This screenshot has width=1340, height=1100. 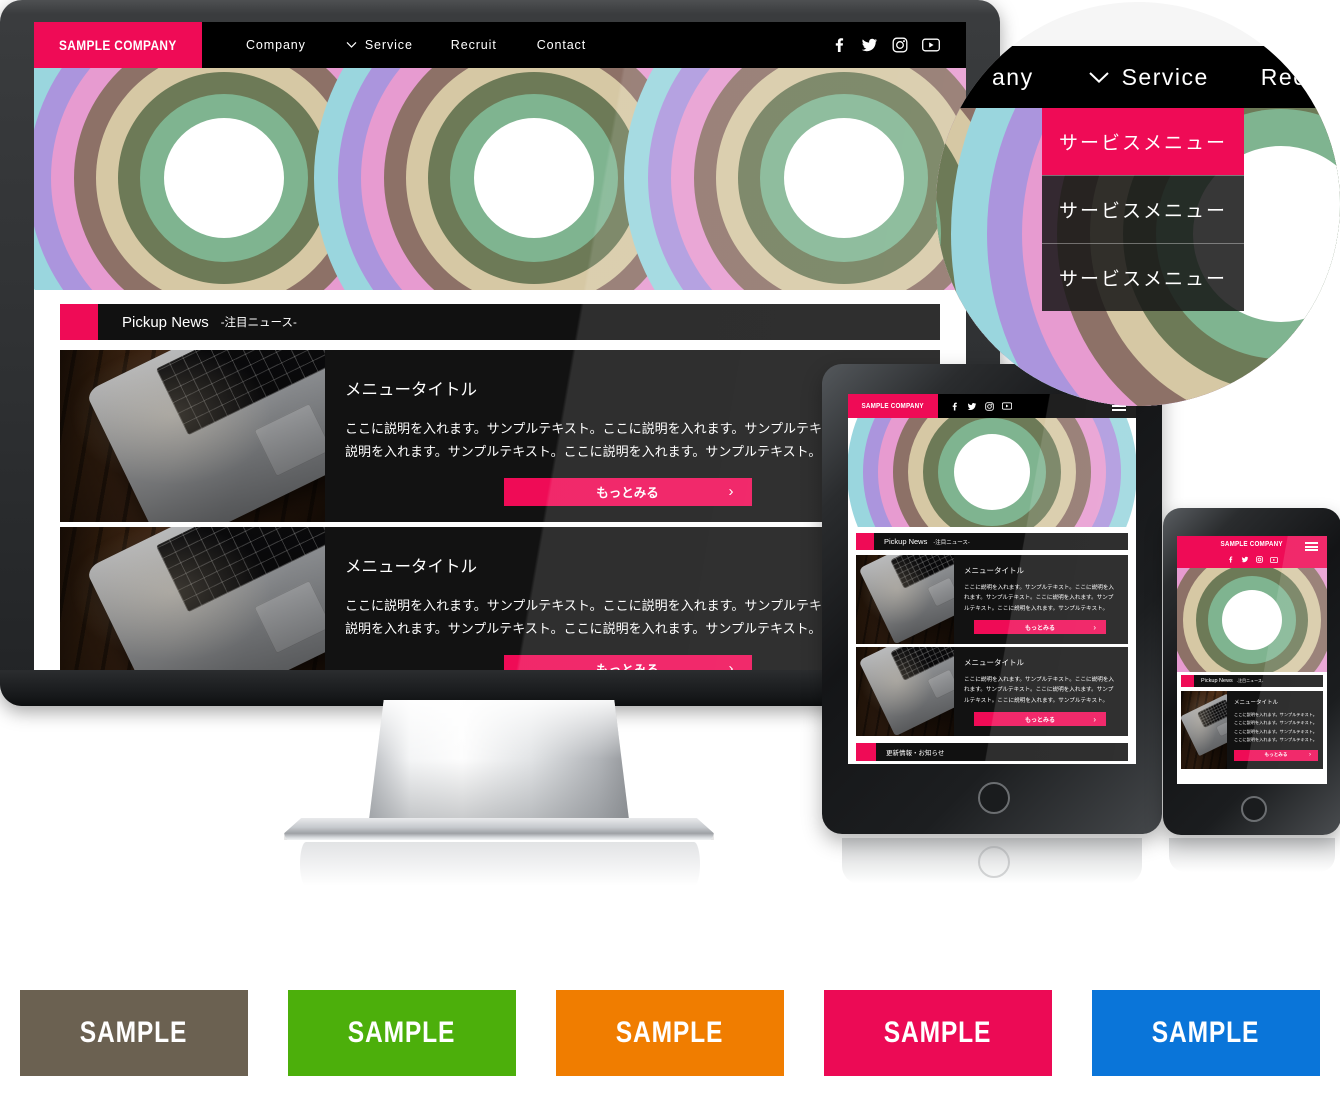 I want to click on card-1-thumbnail, so click(x=192, y=436).